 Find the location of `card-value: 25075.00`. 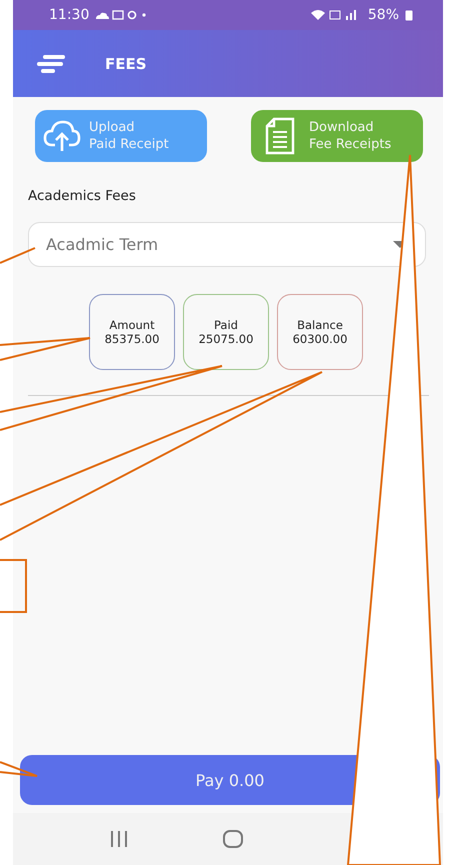

card-value: 25075.00 is located at coordinates (226, 339).